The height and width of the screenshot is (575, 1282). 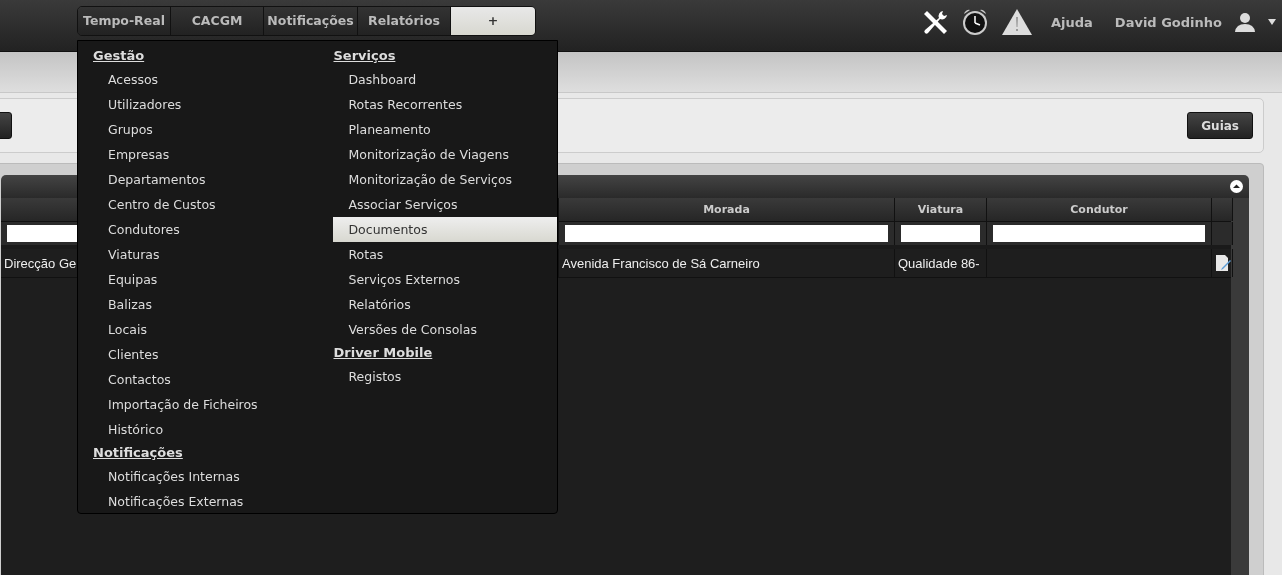 I want to click on nav-tab: +, so click(x=493, y=21).